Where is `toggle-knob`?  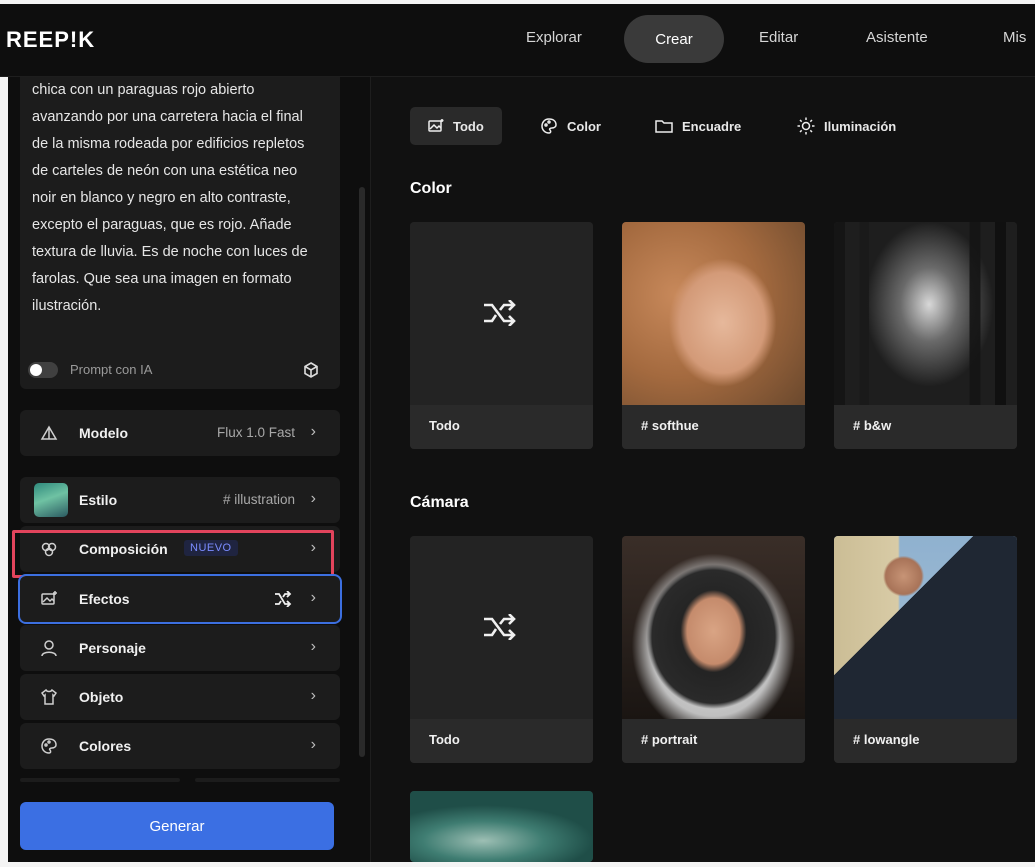
toggle-knob is located at coordinates (36, 370).